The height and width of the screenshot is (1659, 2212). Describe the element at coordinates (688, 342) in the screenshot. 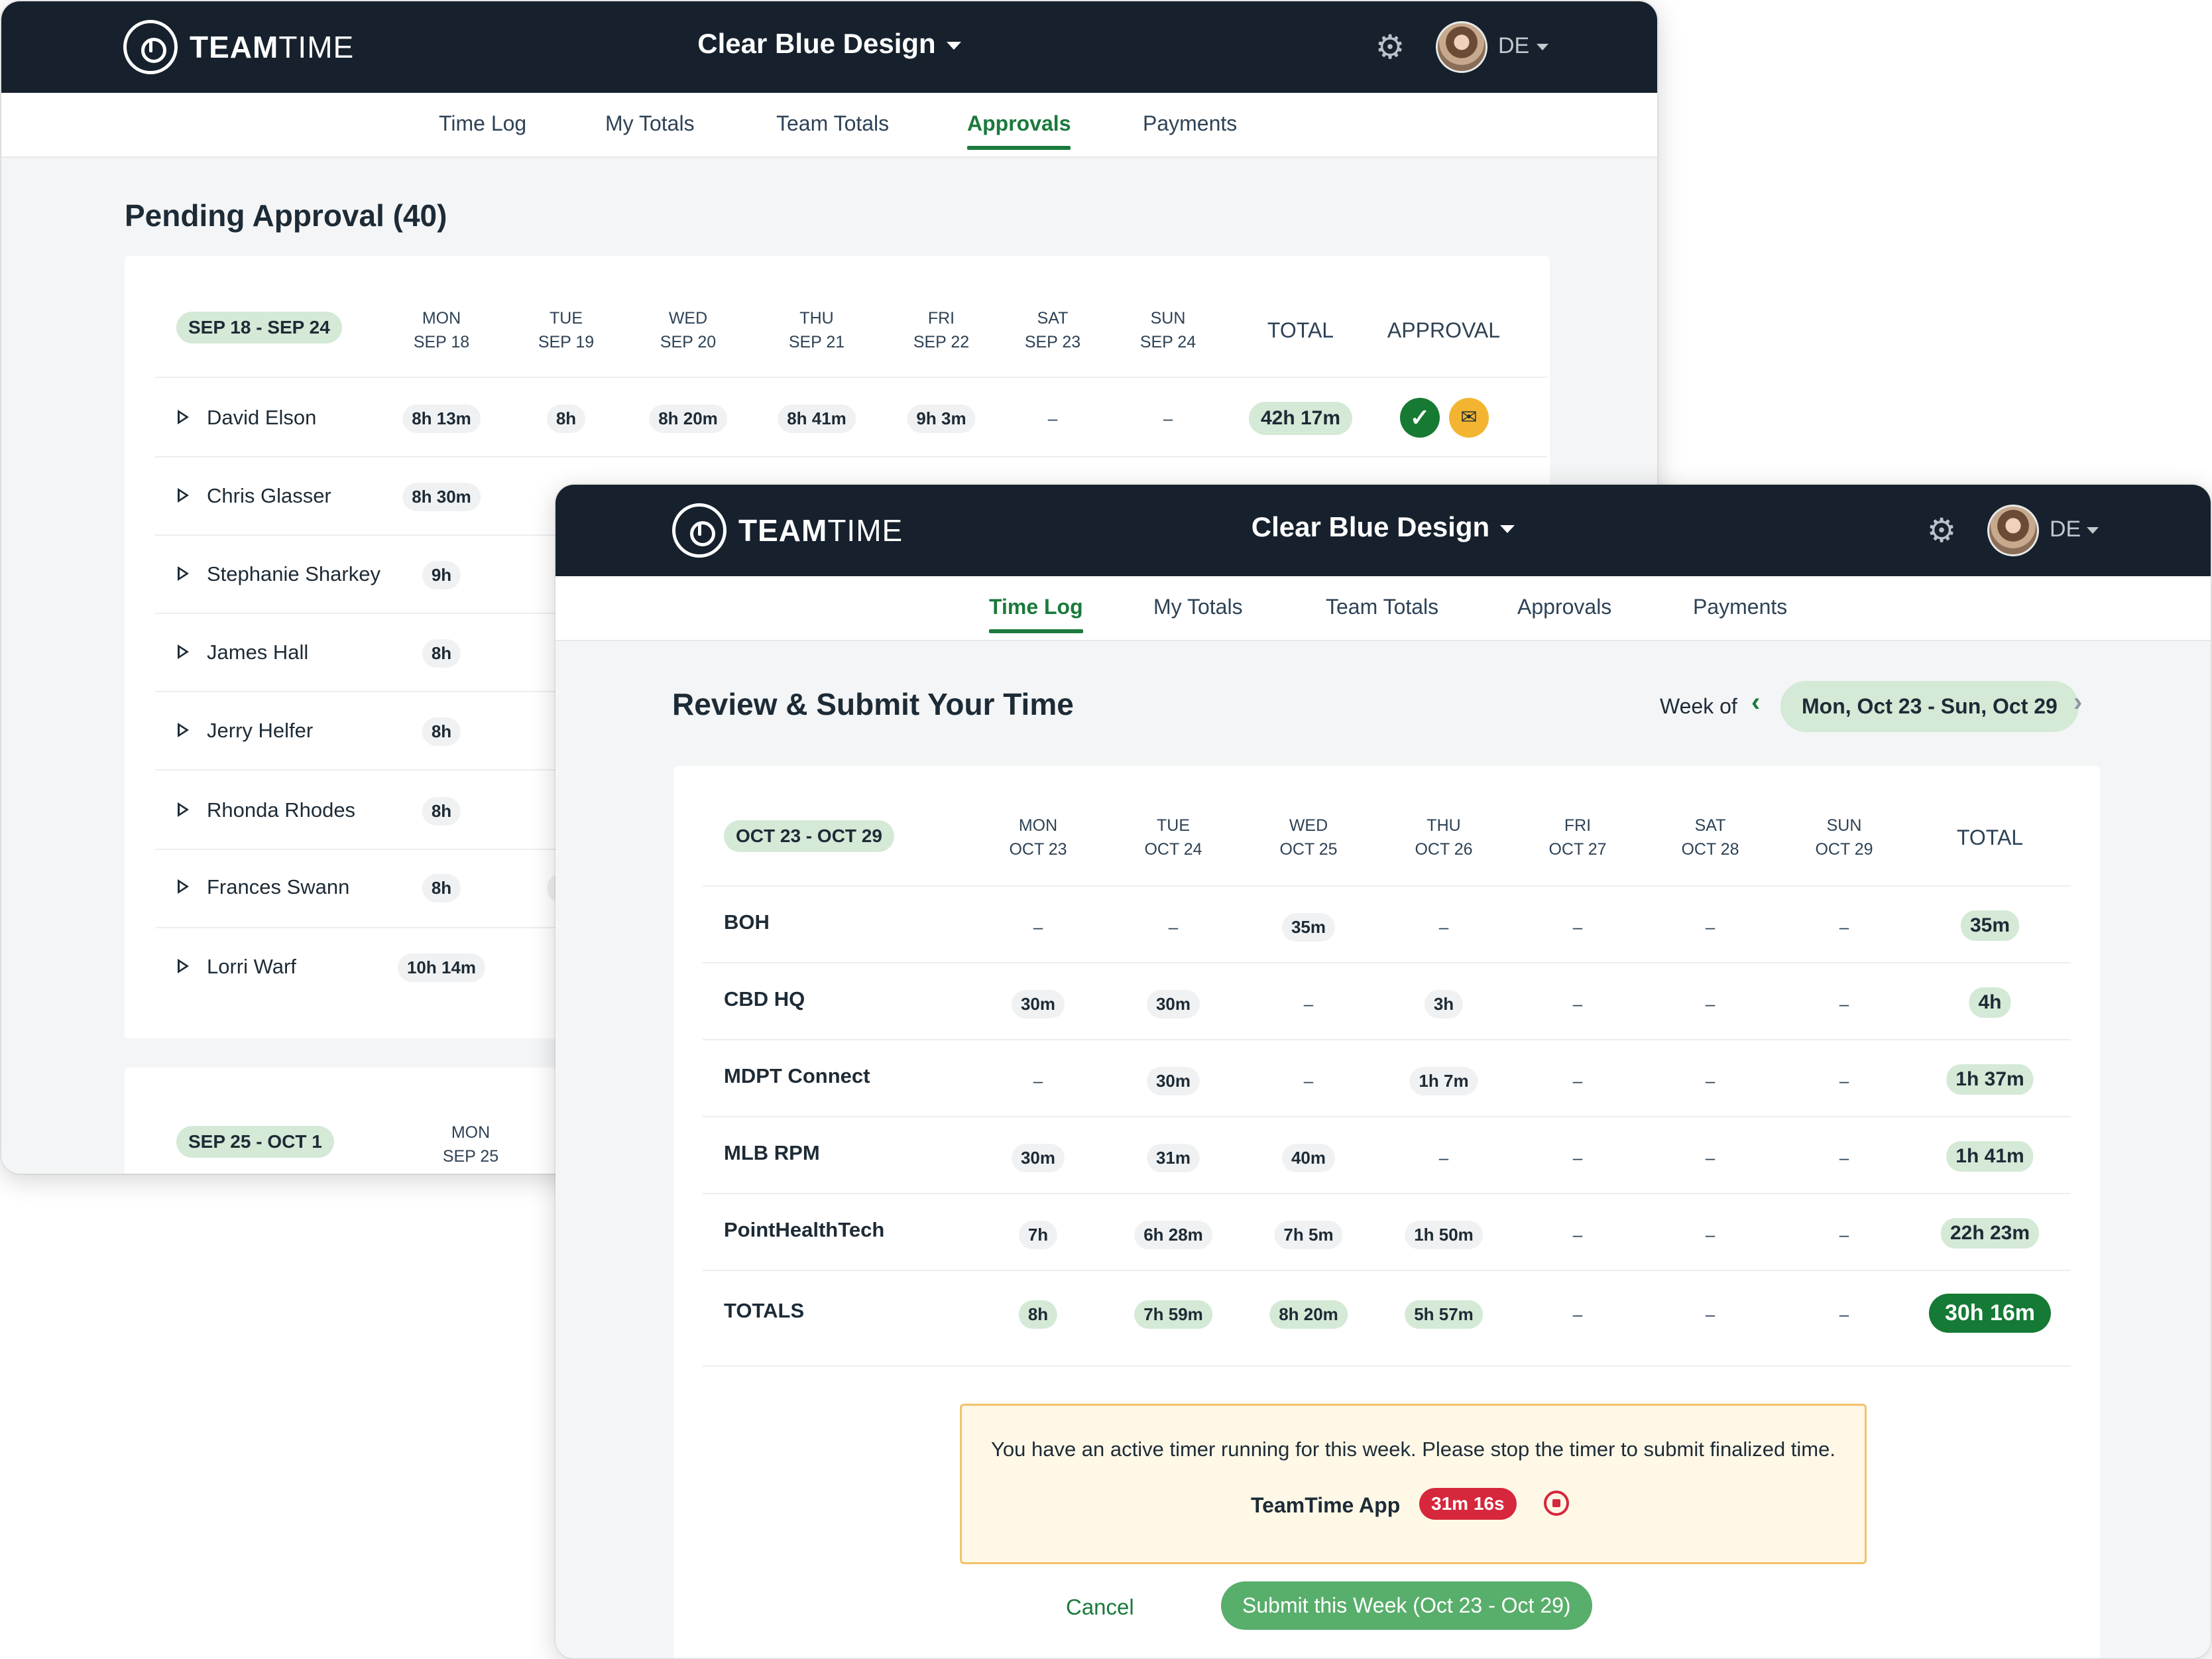

I see `day-date: SEP 20` at that location.